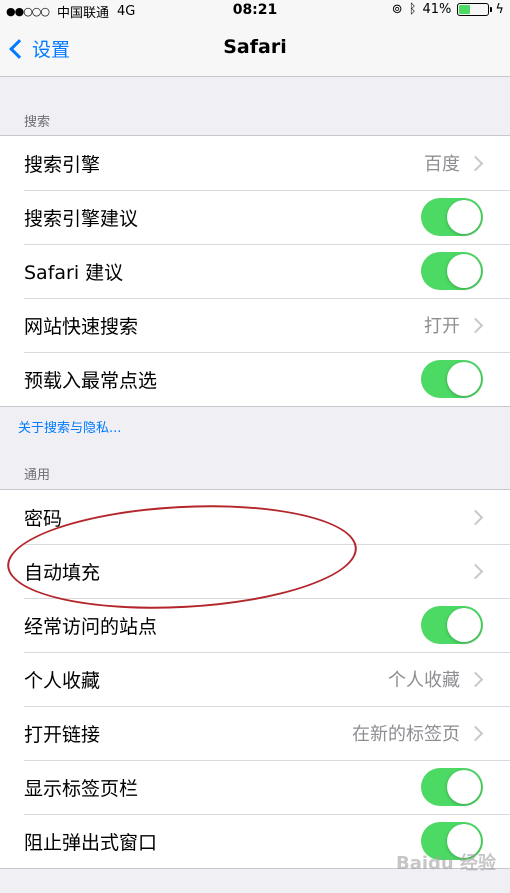 The height and width of the screenshot is (893, 510). Describe the element at coordinates (37, 122) in the screenshot. I see `section-header-search: 搜索` at that location.